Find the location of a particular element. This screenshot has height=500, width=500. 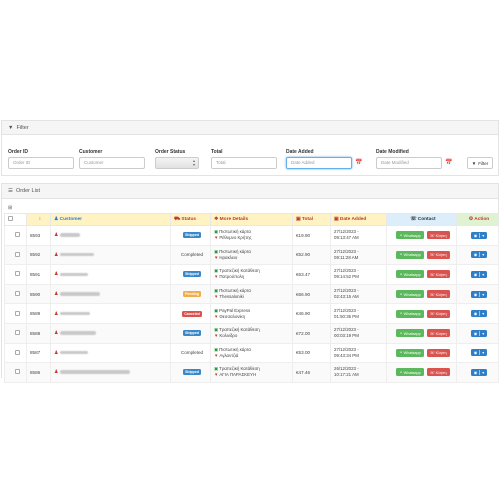

customer-group: Customer Customer is located at coordinates (112, 159).